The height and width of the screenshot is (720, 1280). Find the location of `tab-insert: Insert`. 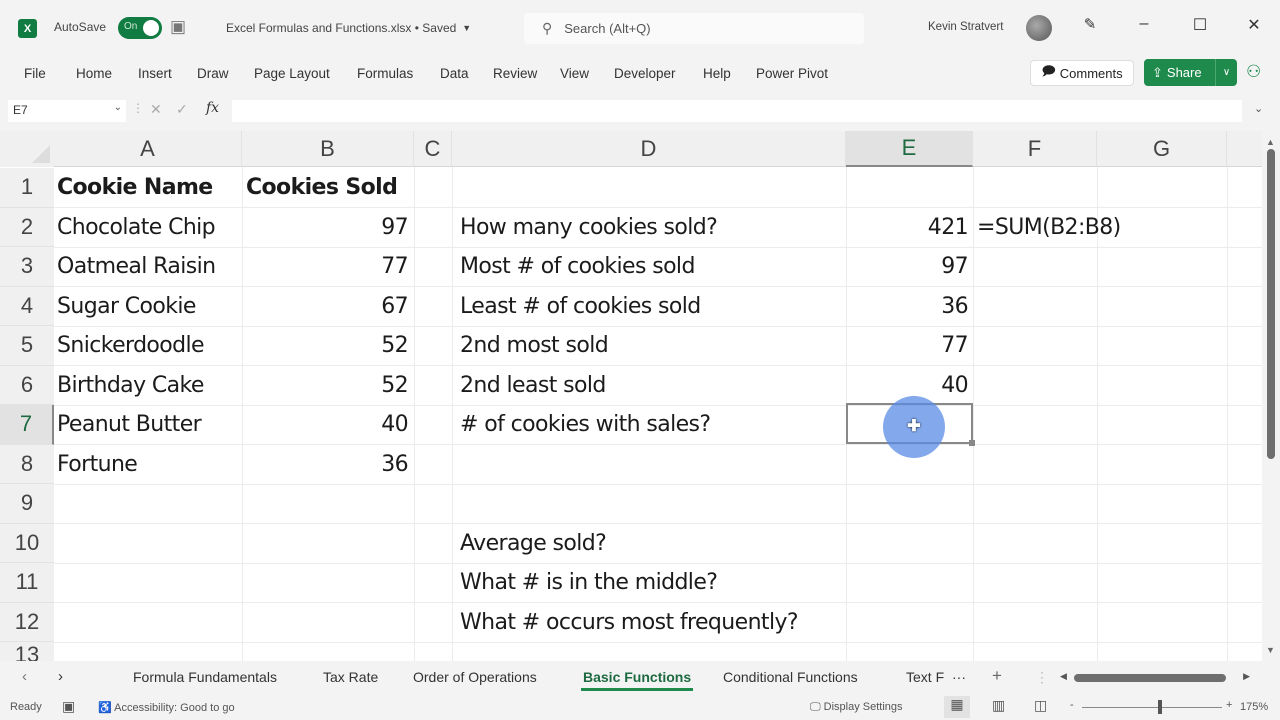

tab-insert: Insert is located at coordinates (155, 73).